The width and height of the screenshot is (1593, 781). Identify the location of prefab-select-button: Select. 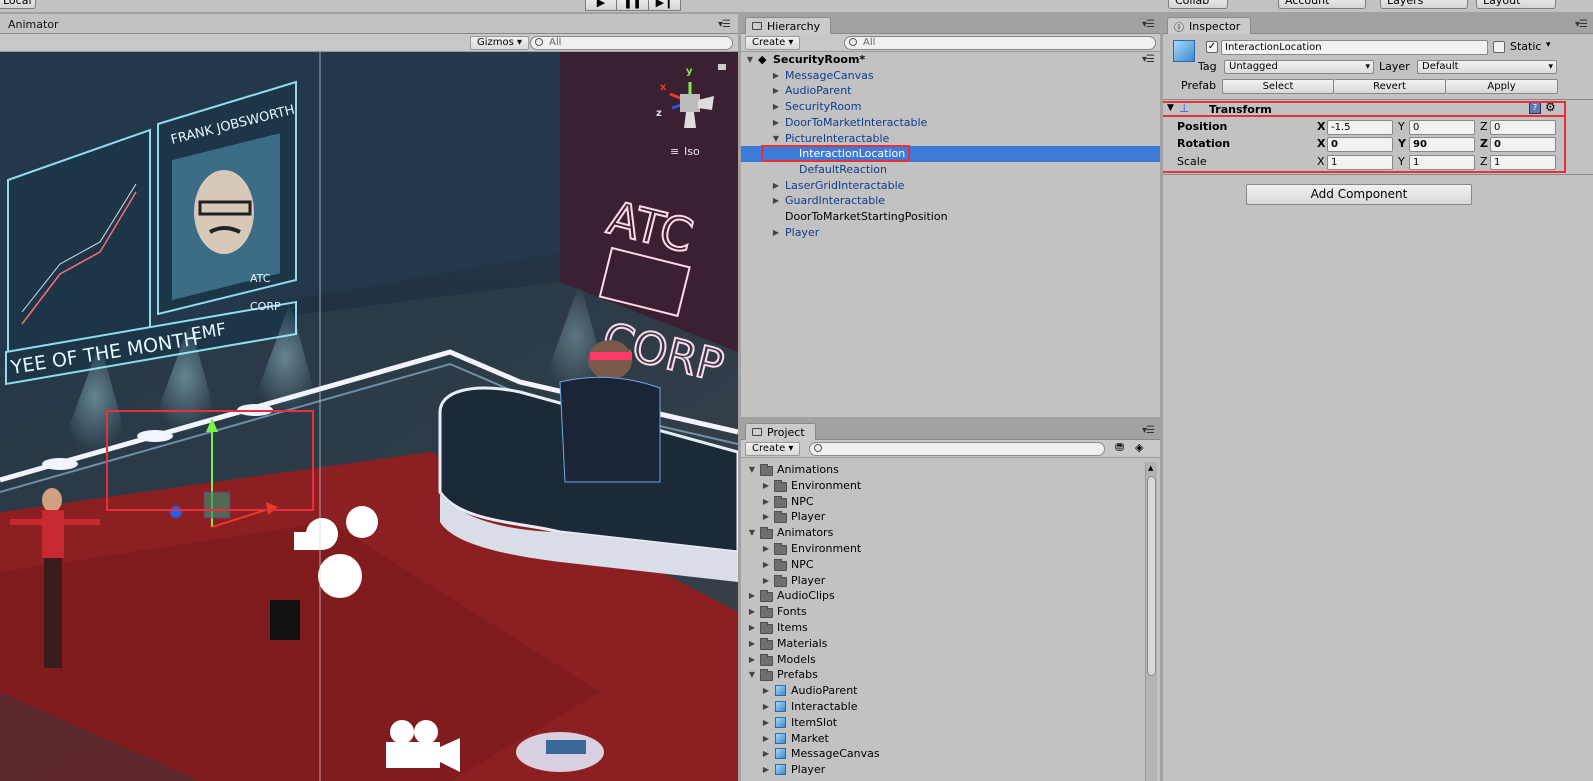
(1278, 86).